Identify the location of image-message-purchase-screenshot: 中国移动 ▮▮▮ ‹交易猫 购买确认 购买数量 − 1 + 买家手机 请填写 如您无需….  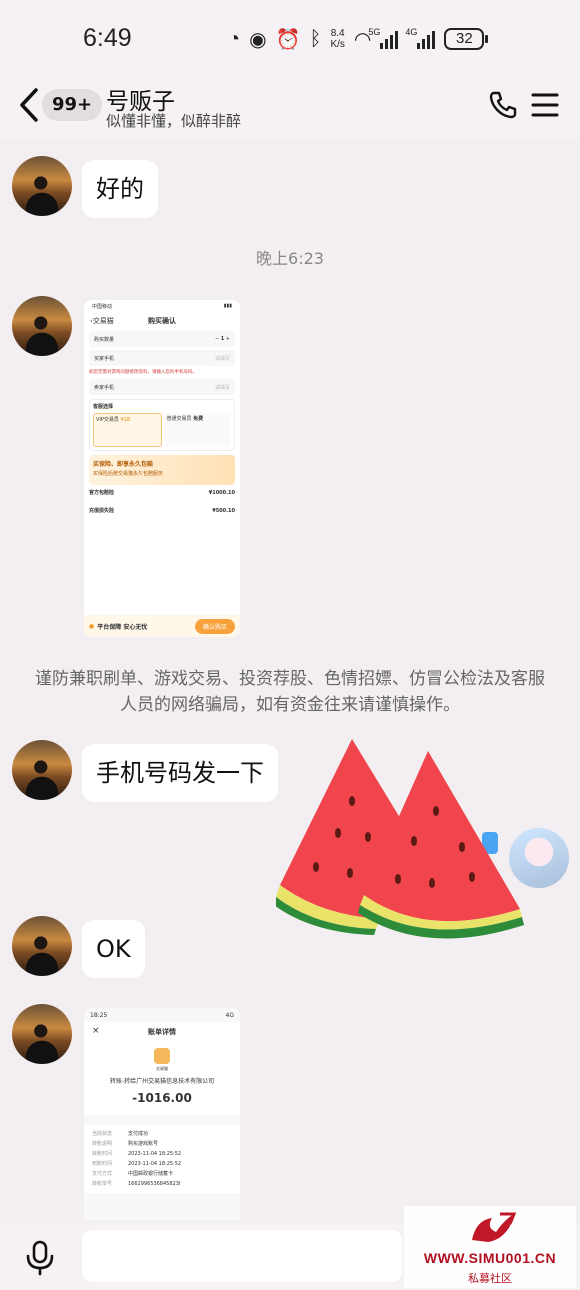
(162, 468).